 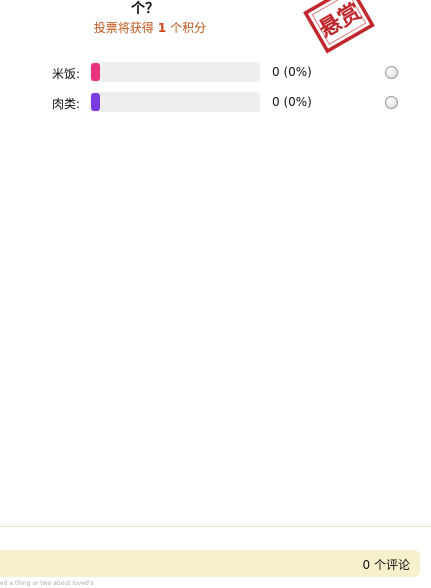 I want to click on reward-note: 投票将获得 1 个积分, so click(x=150, y=28).